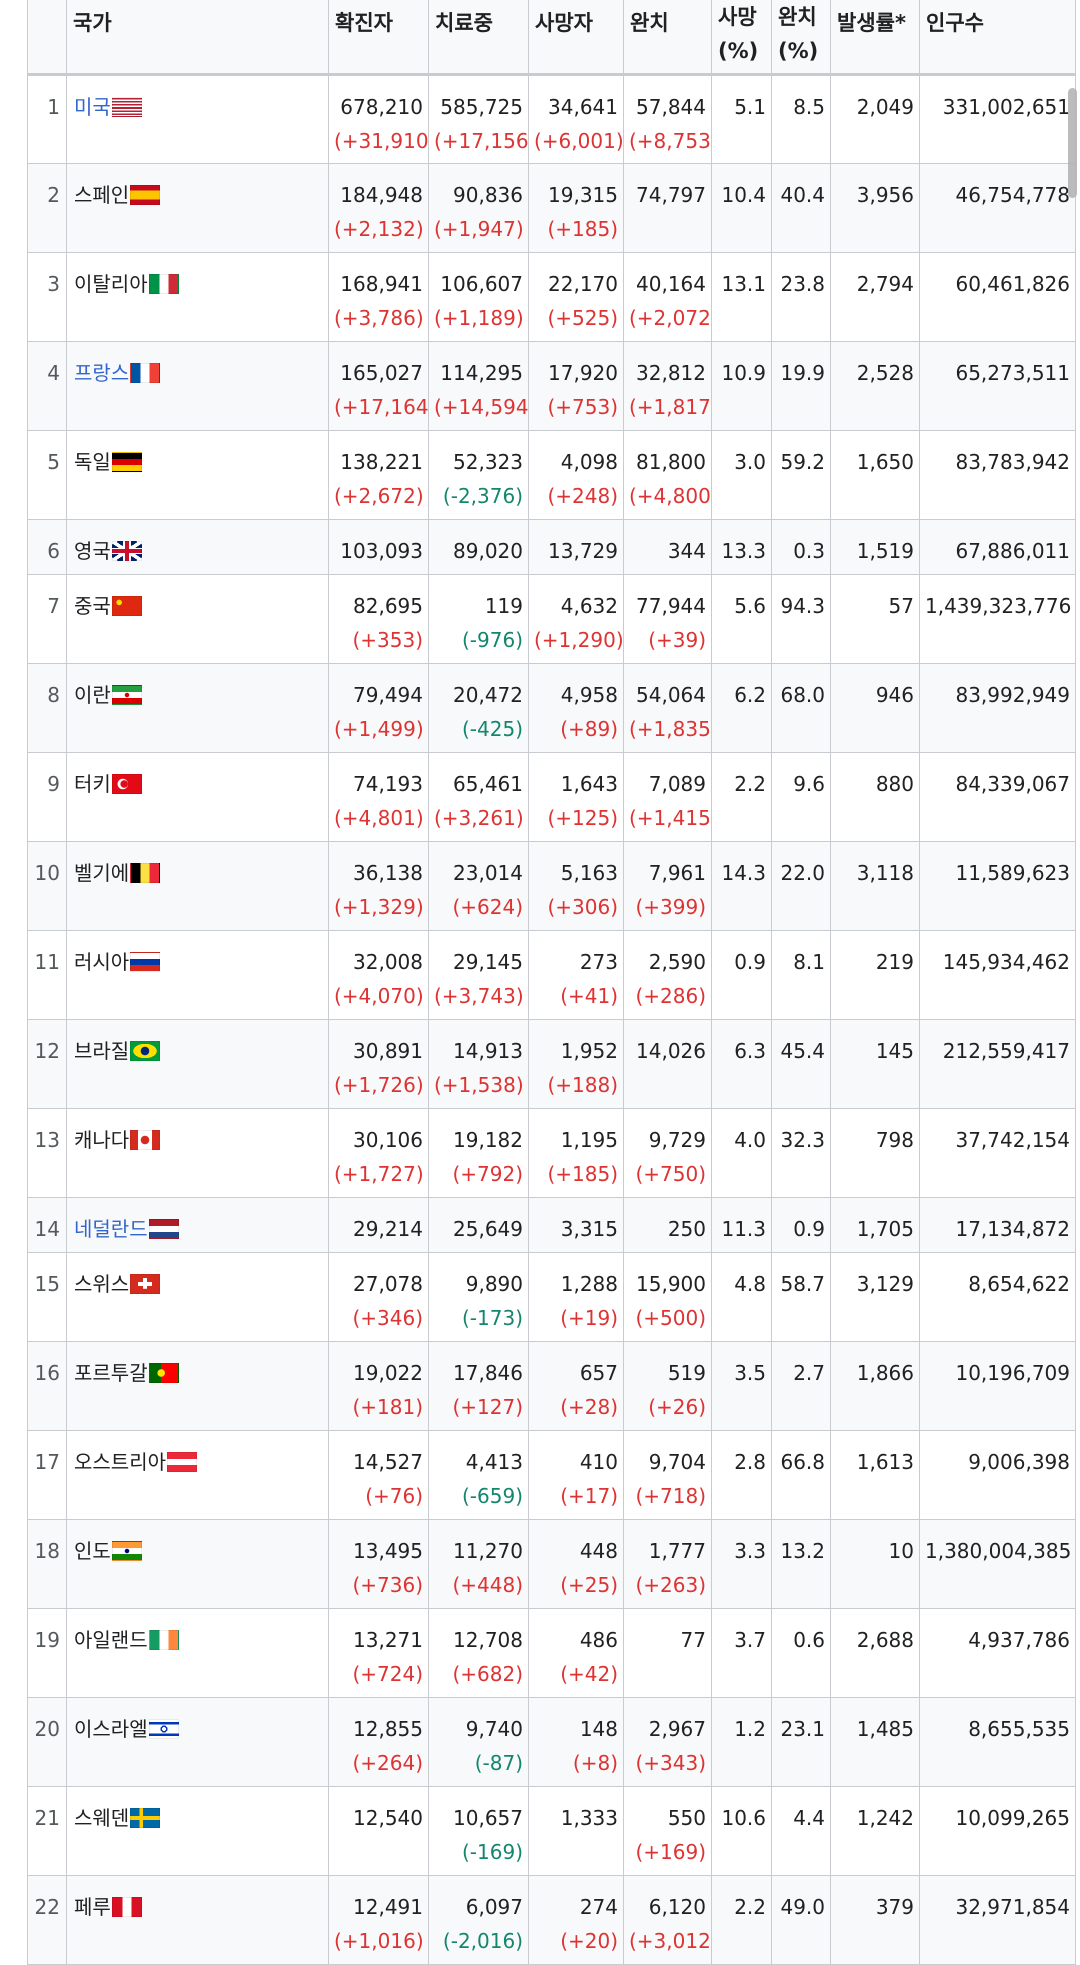 The width and height of the screenshot is (1080, 1965). I want to click on active-cell: 4,413 (-659), so click(478, 1474).